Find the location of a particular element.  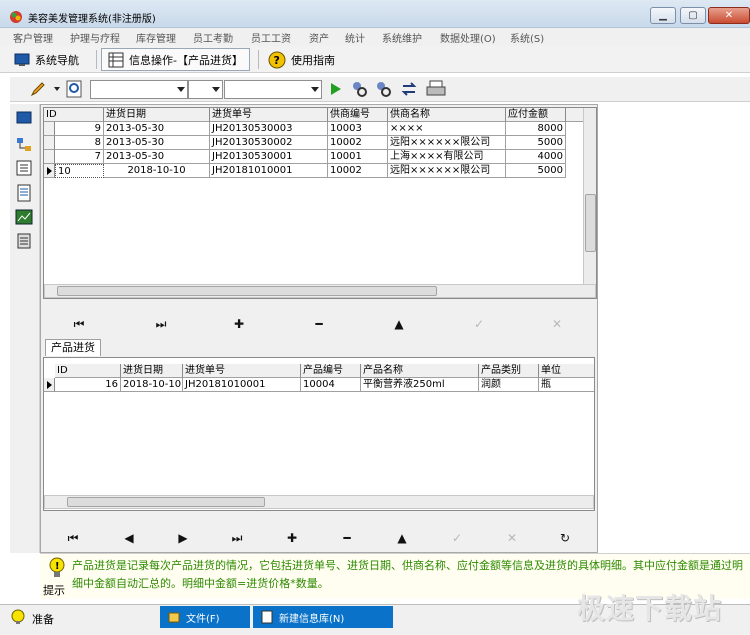

taskbar-file-button: 文件(F) is located at coordinates (205, 617).